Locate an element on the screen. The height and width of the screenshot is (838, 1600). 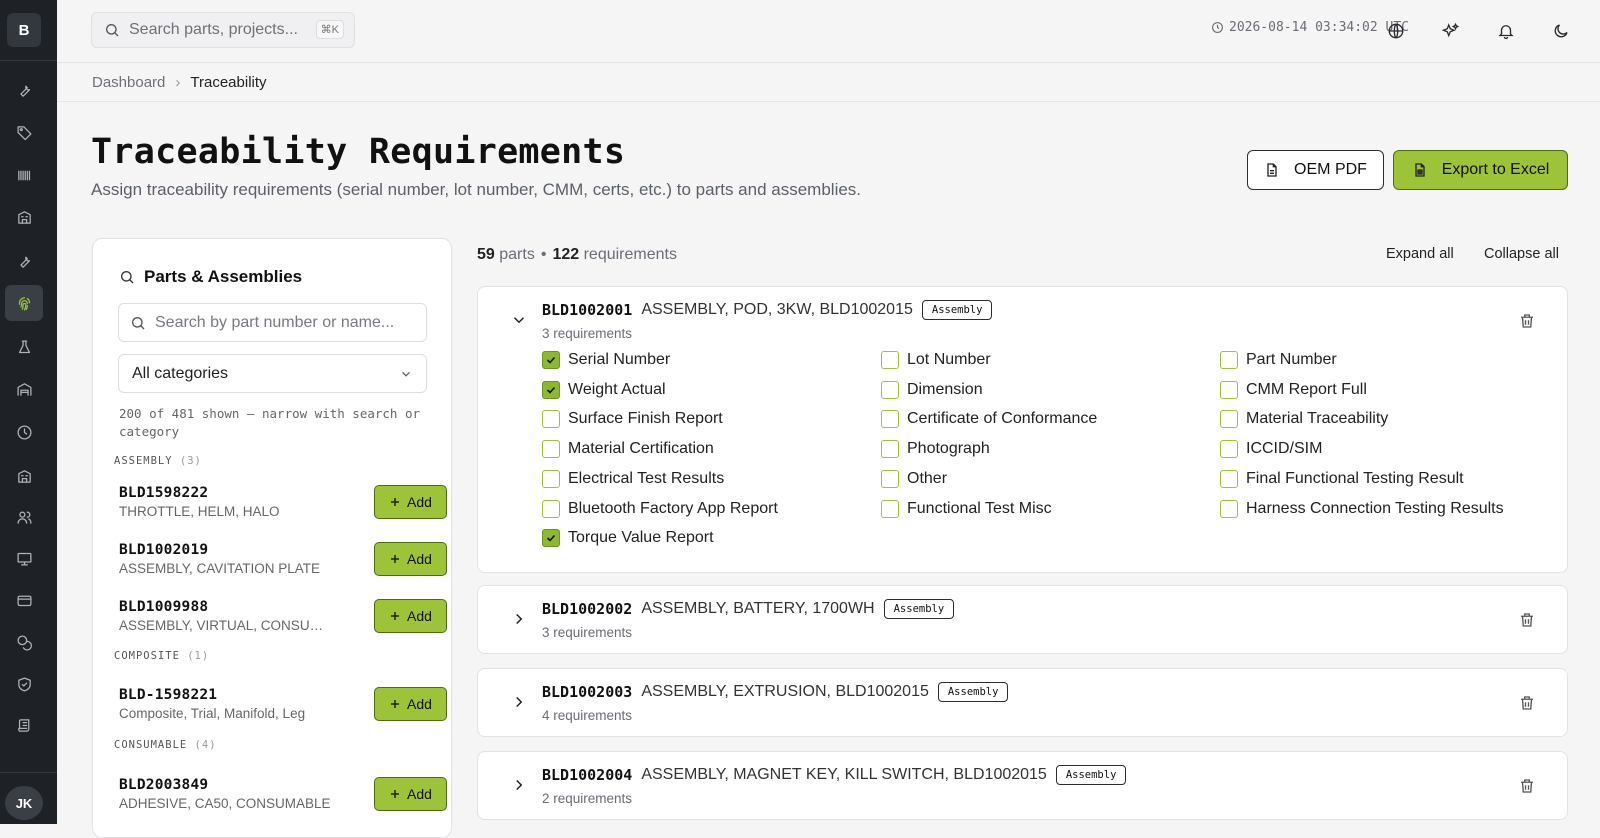
expand-all-button: Expand all is located at coordinates (1420, 254).